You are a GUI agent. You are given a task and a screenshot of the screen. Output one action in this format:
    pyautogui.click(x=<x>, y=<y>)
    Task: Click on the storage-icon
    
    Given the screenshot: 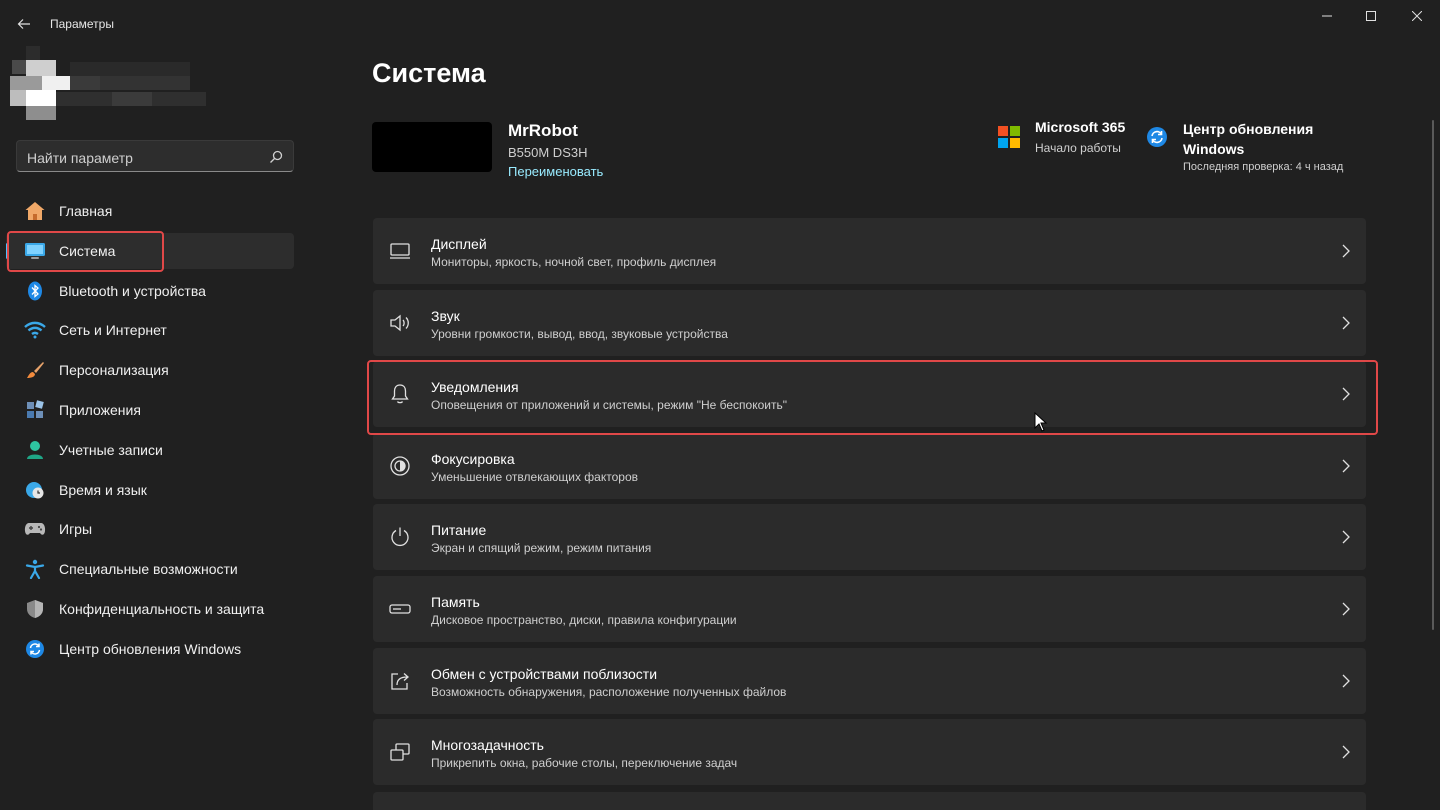 What is the action you would take?
    pyautogui.click(x=400, y=609)
    